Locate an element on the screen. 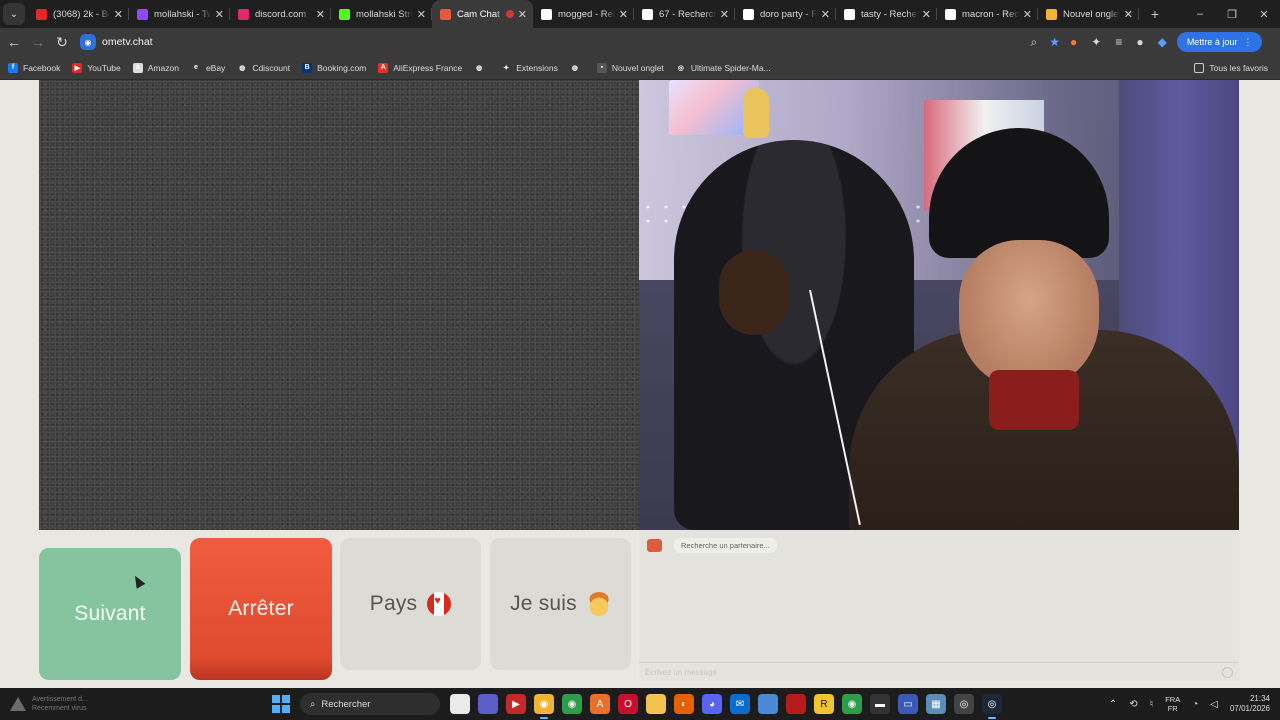 The image size is (1280, 720). chrome-canary-icon: ◉ is located at coordinates (544, 706).